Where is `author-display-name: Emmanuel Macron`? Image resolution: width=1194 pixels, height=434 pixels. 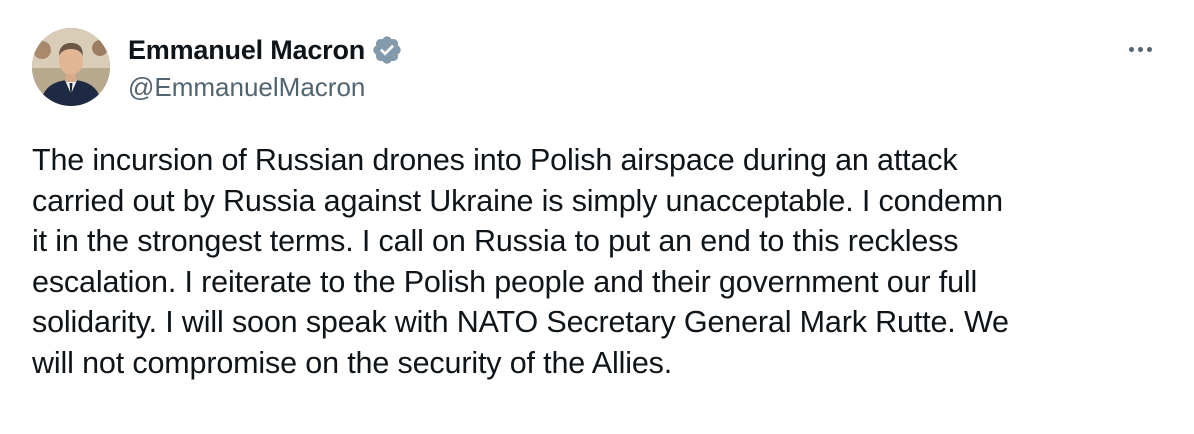
author-display-name: Emmanuel Macron is located at coordinates (246, 50).